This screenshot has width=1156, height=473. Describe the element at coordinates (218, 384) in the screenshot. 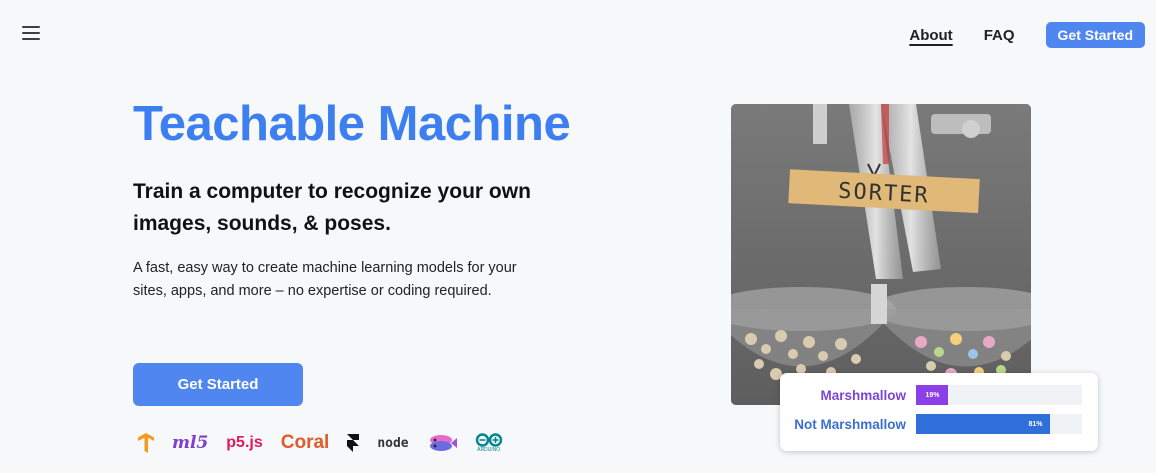

I see `hero-get-started-button: Get Started` at that location.